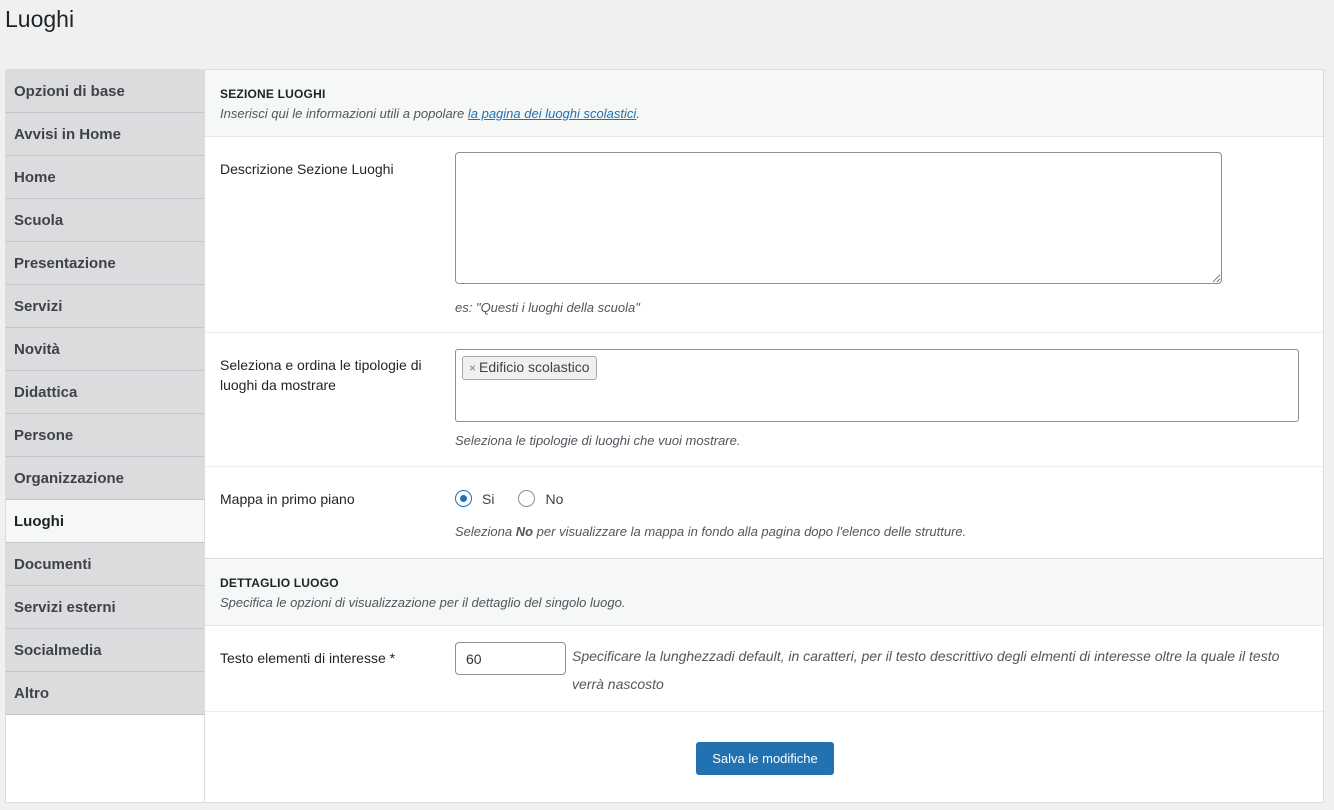 The image size is (1334, 810). Describe the element at coordinates (638, 113) in the screenshot. I see `section-description-end: .` at that location.